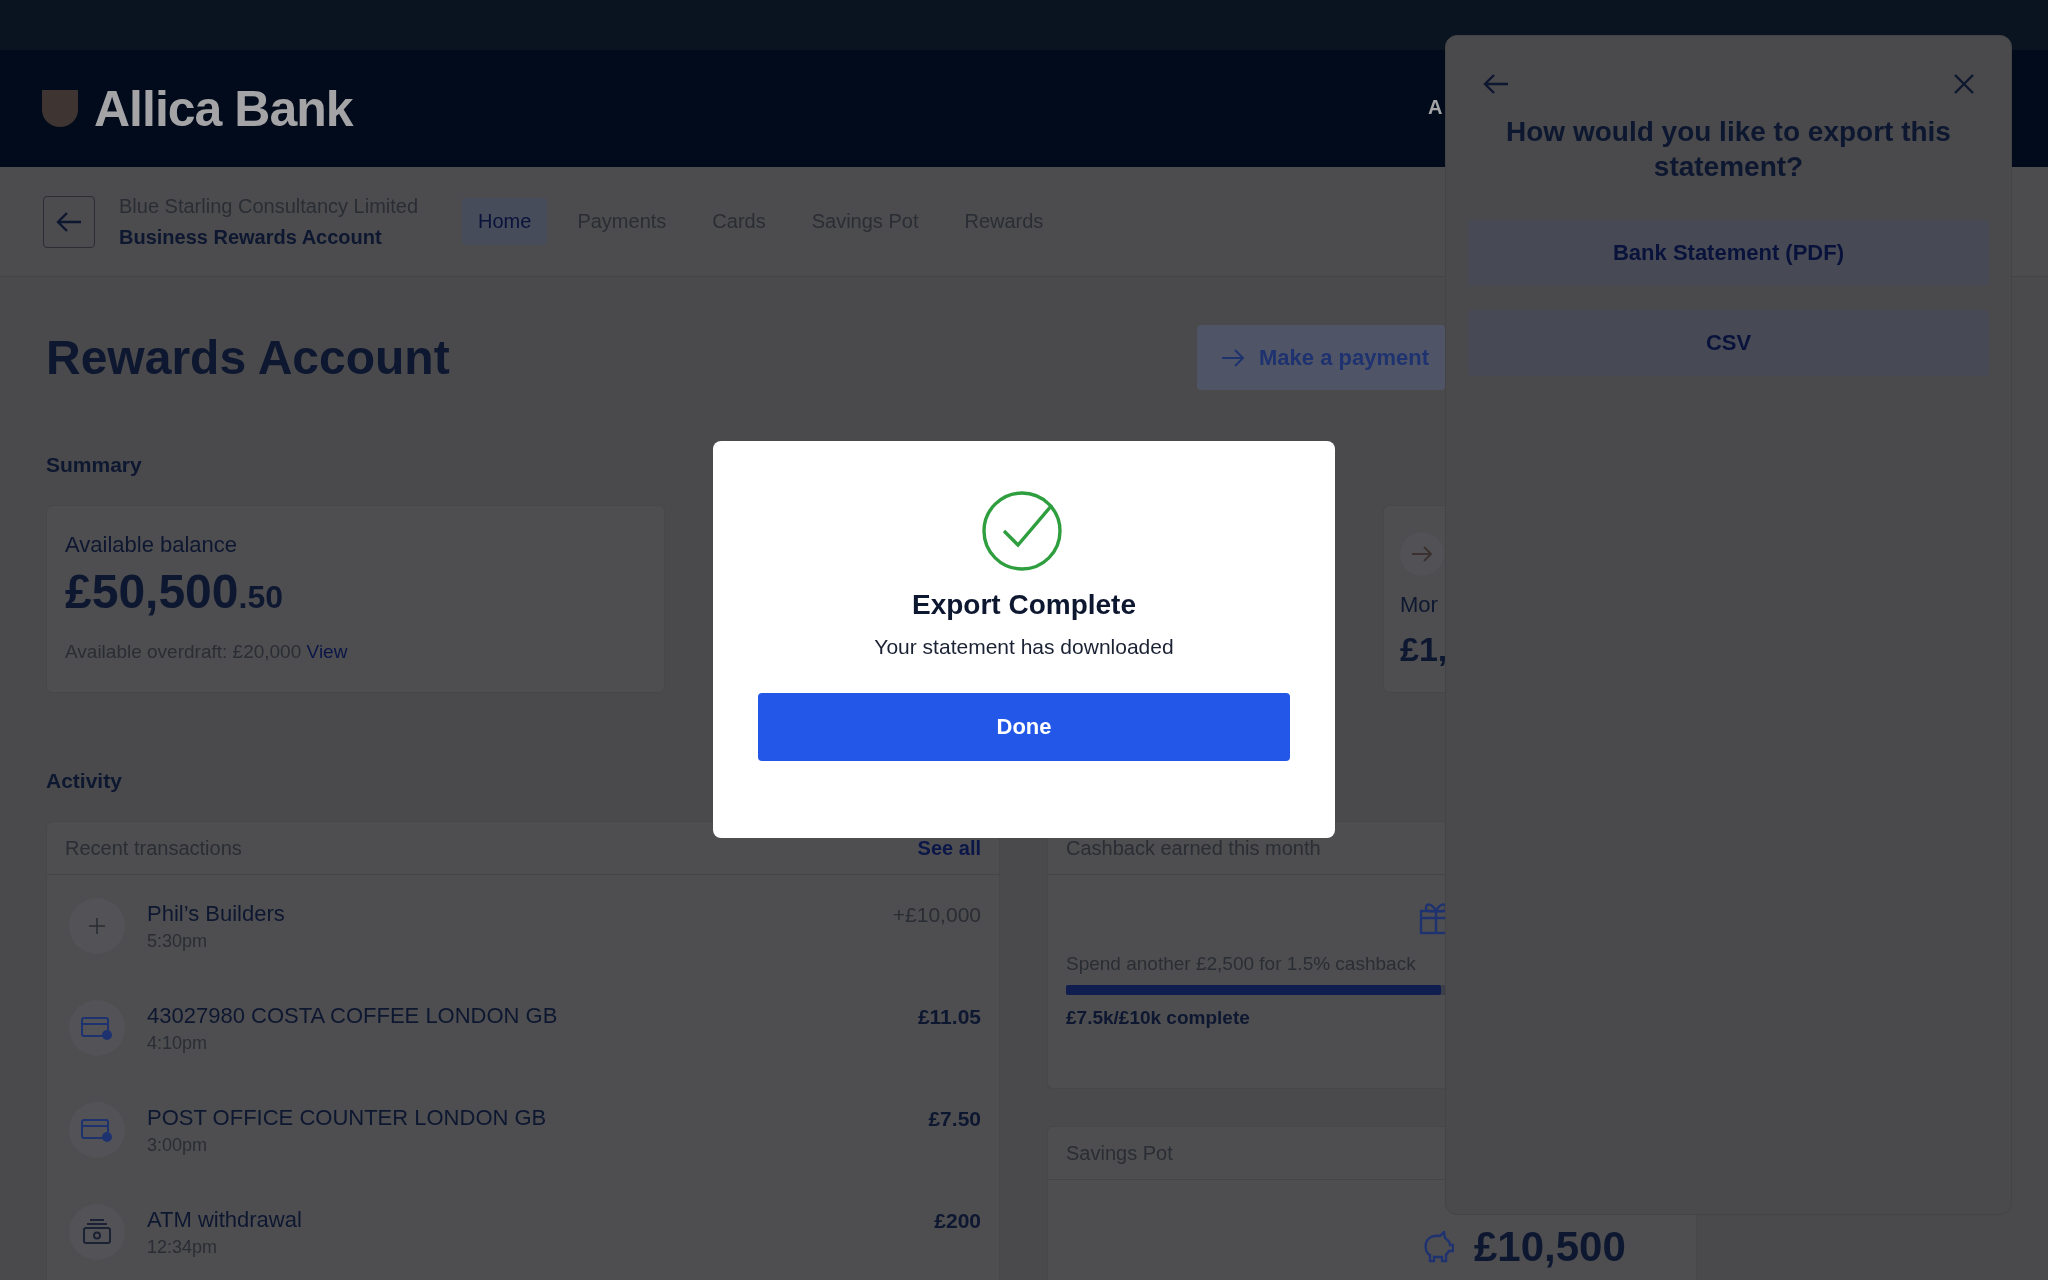  Describe the element at coordinates (216, 913) in the screenshot. I see `transaction-name: Phil’s Builders` at that location.